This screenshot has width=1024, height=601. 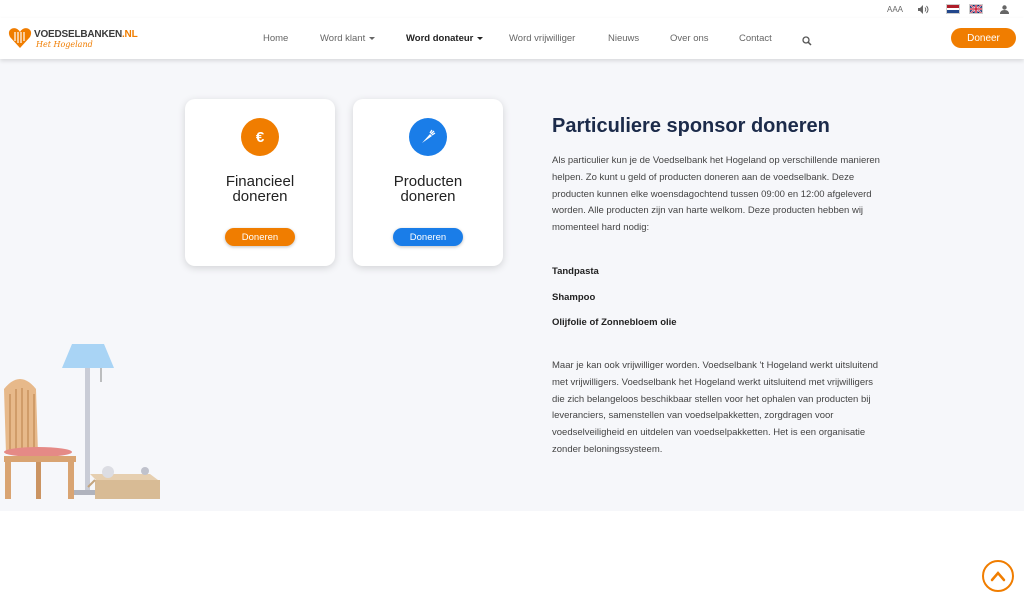 I want to click on needed-item: Tandpasta, so click(x=575, y=271).